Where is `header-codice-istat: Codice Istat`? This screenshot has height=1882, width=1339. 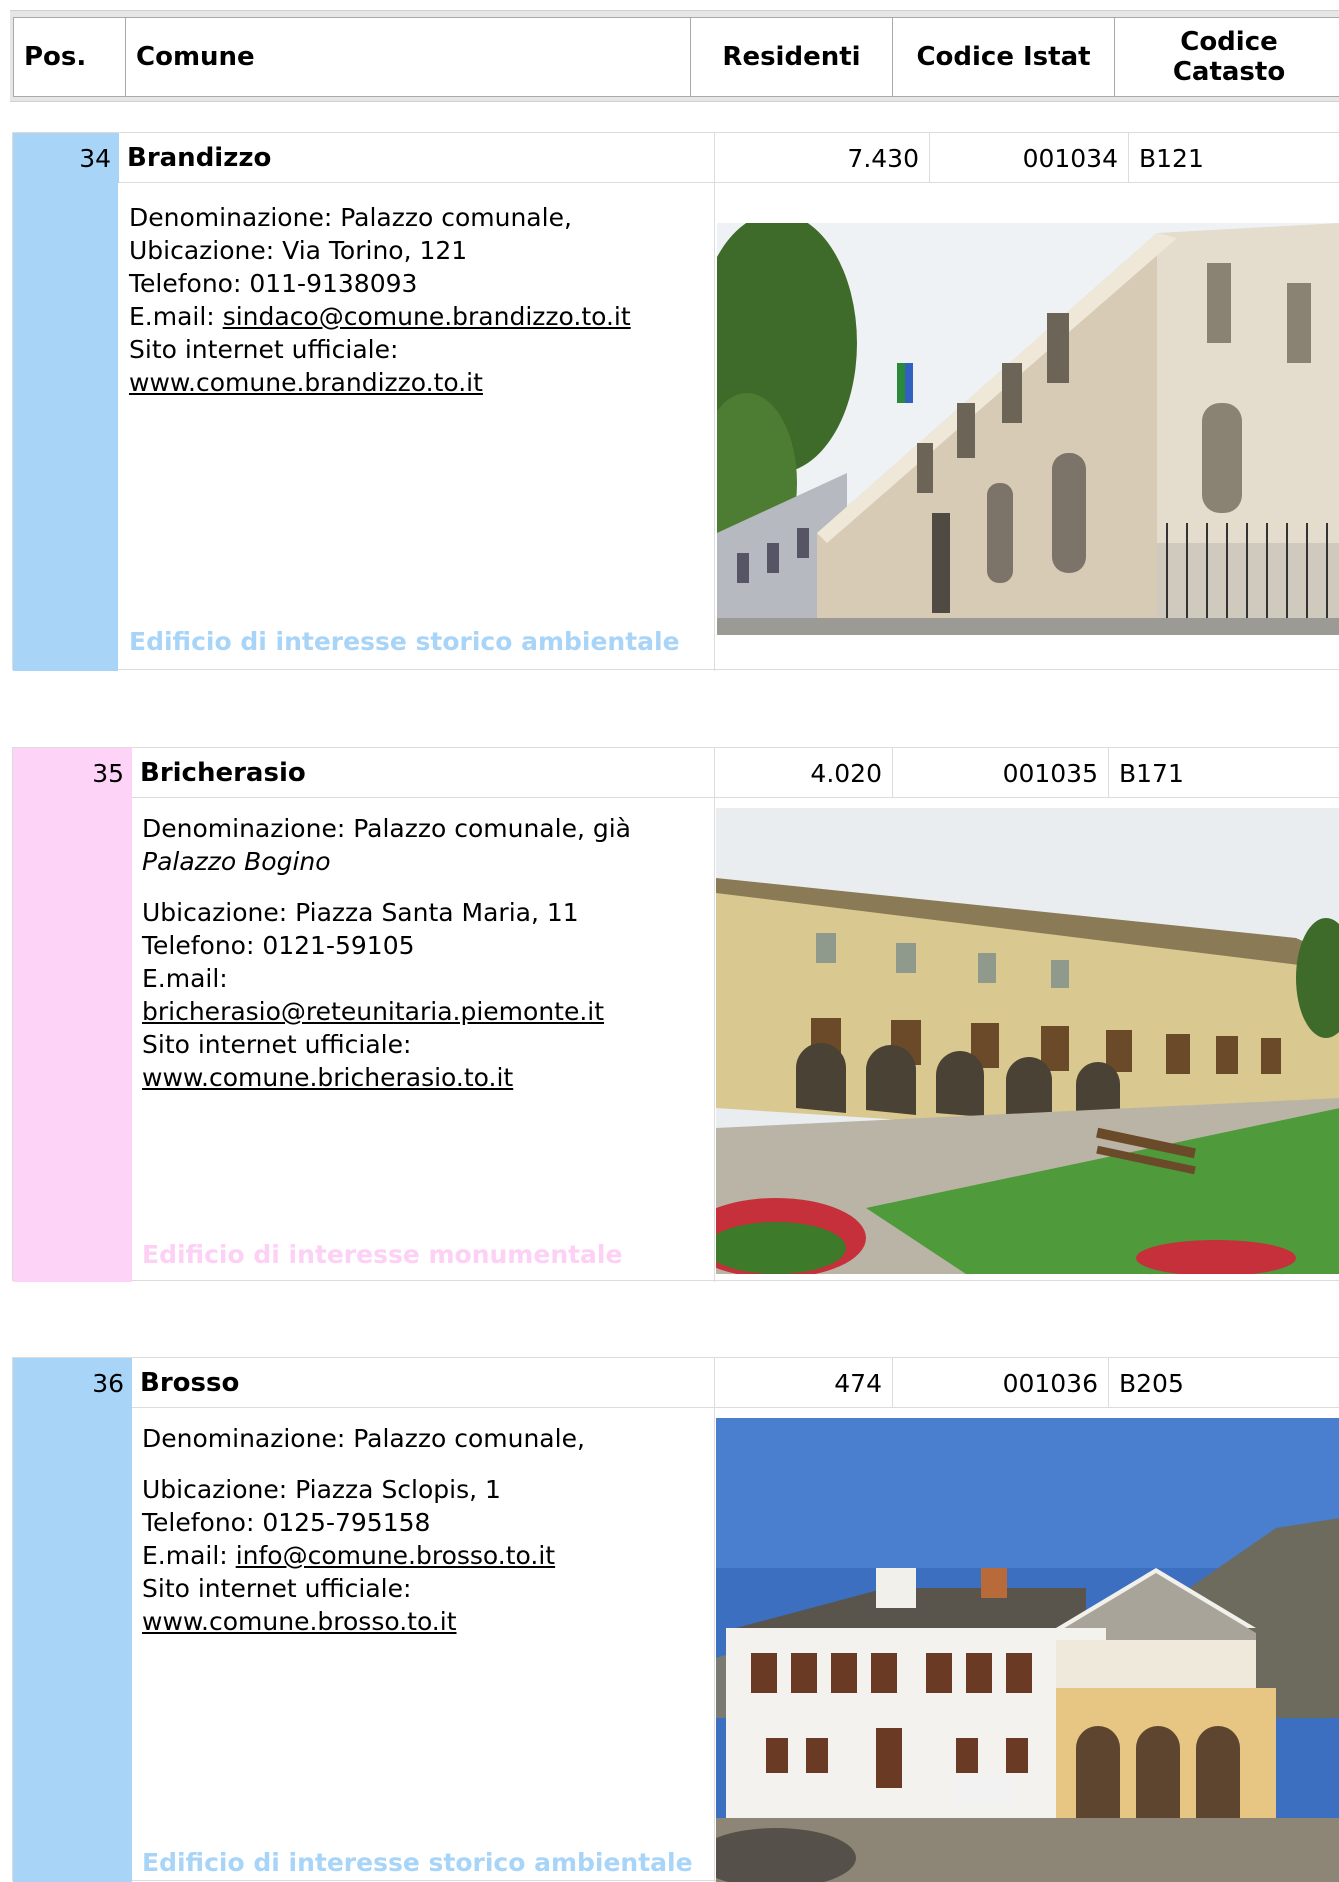
header-codice-istat: Codice Istat is located at coordinates (1003, 57).